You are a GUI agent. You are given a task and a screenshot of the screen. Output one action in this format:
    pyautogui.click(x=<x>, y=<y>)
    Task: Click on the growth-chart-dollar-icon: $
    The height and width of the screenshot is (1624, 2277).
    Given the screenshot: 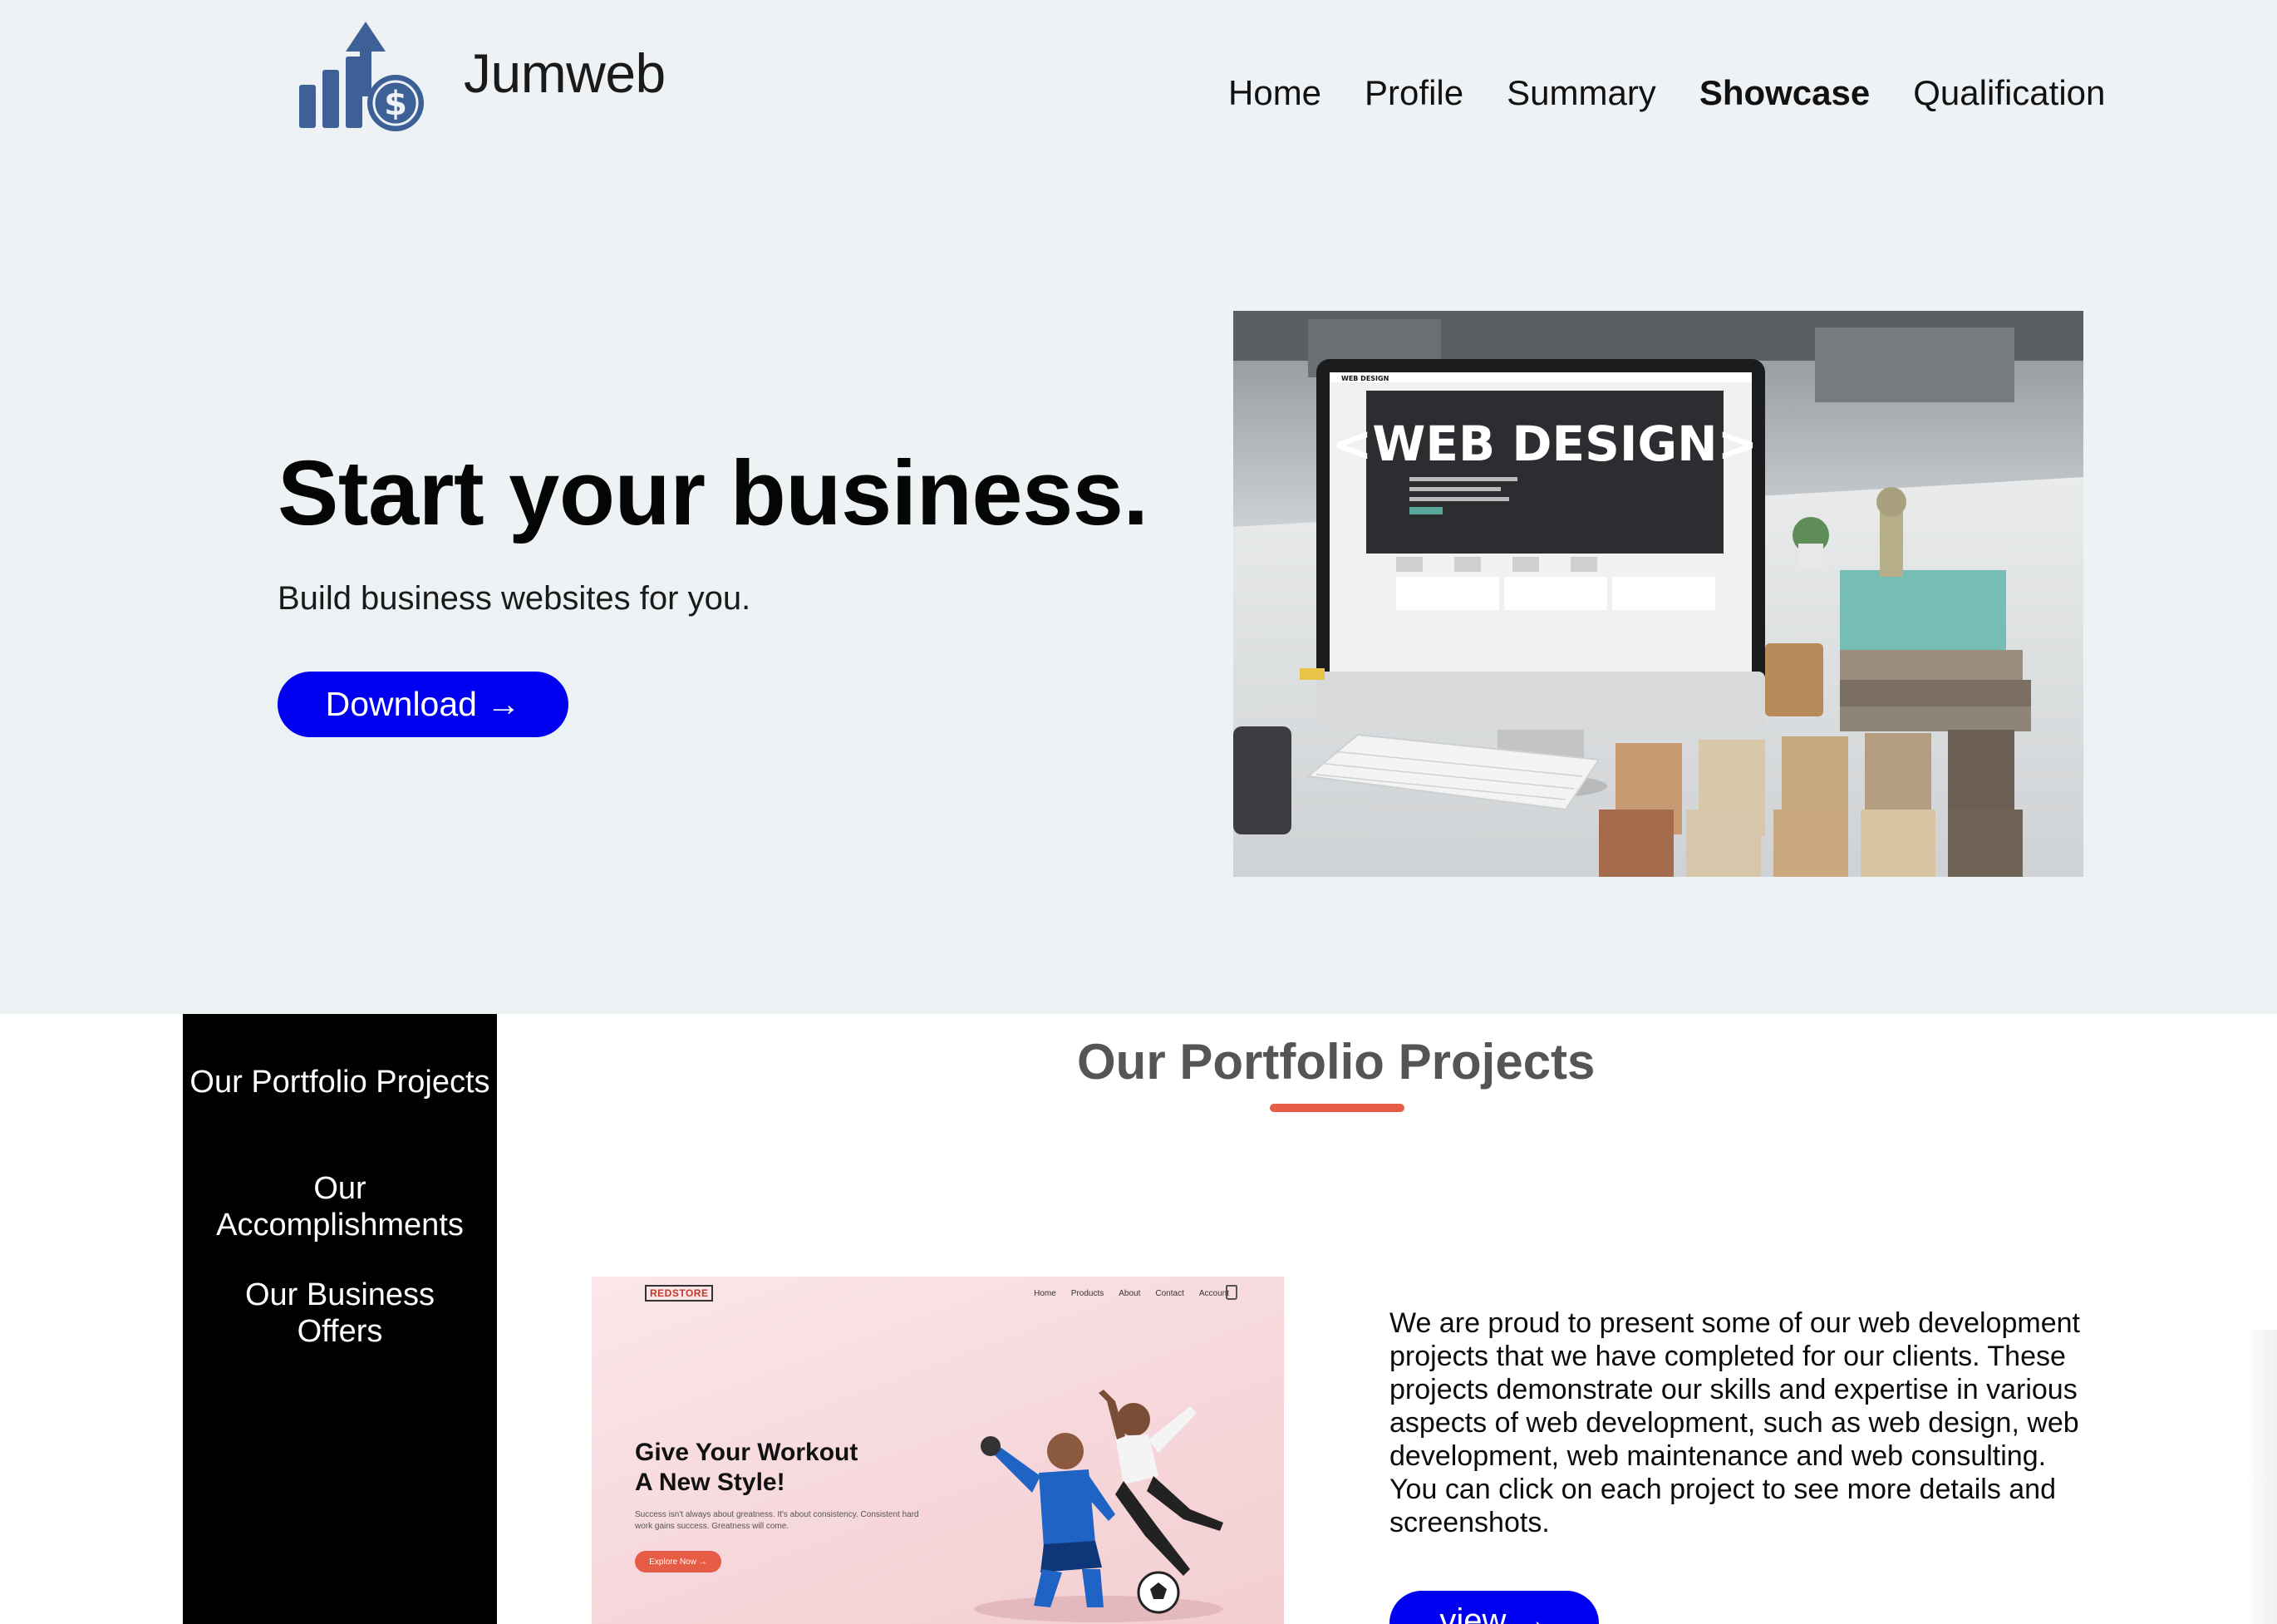 What is the action you would take?
    pyautogui.click(x=361, y=76)
    